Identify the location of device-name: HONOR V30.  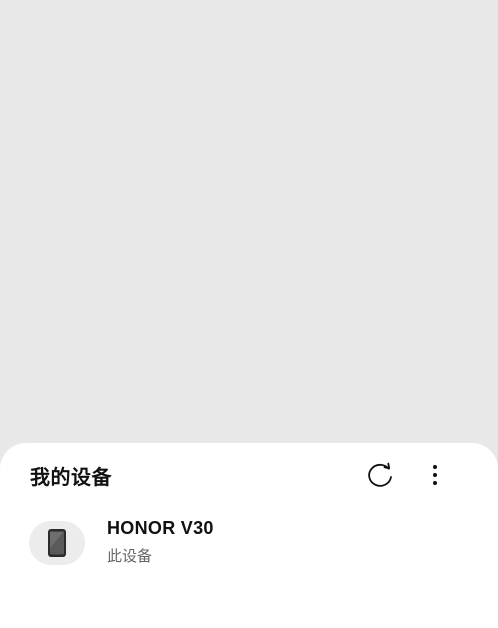
(160, 528).